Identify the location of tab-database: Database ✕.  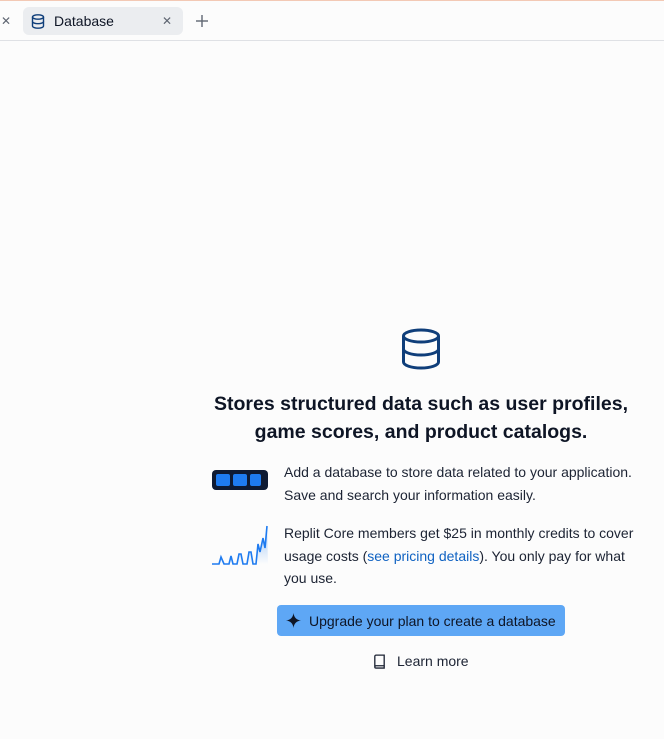
(103, 21).